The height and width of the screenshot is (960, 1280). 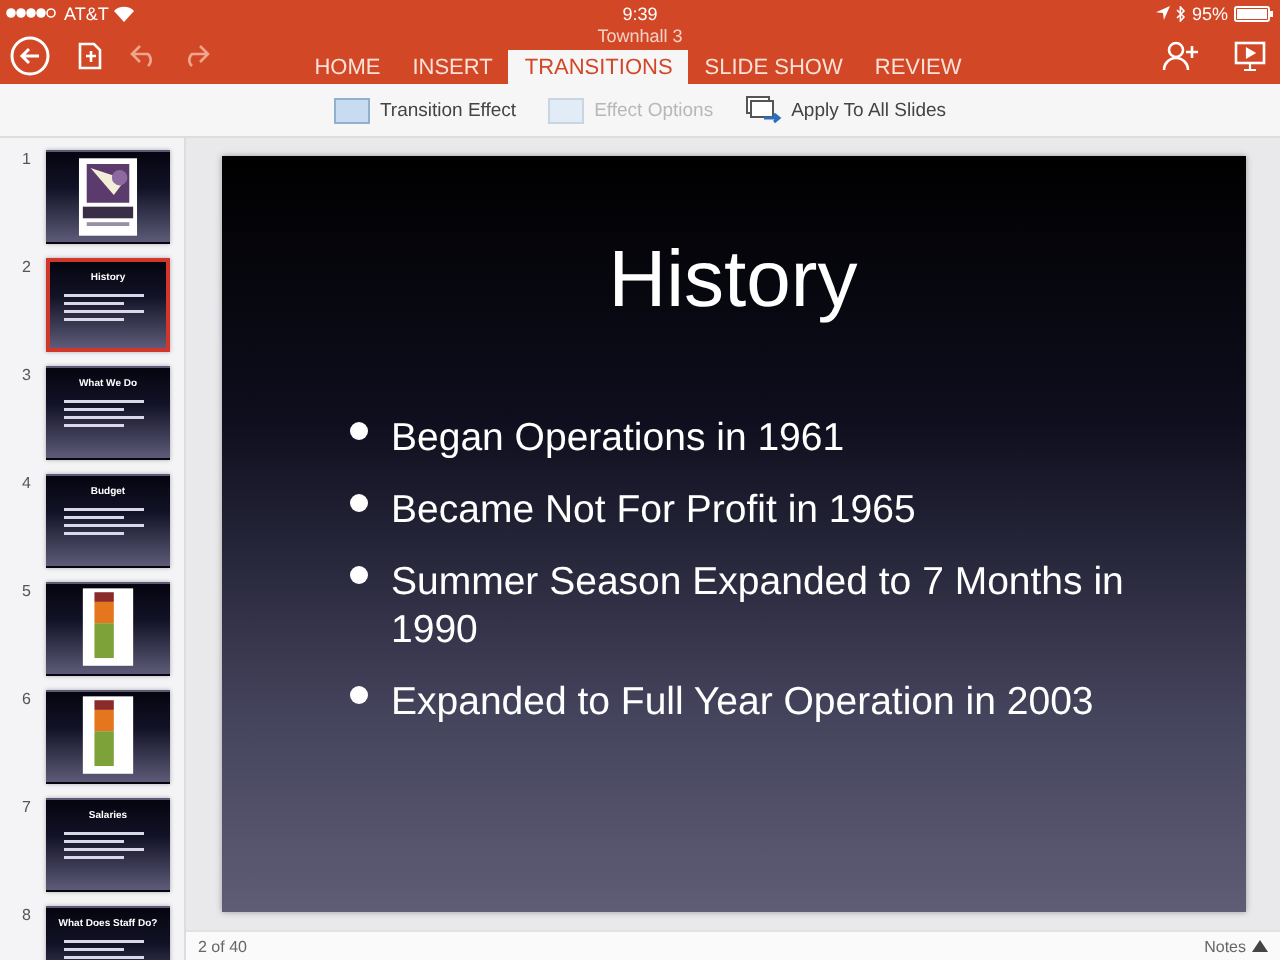 I want to click on caret-icon, so click(x=1260, y=946).